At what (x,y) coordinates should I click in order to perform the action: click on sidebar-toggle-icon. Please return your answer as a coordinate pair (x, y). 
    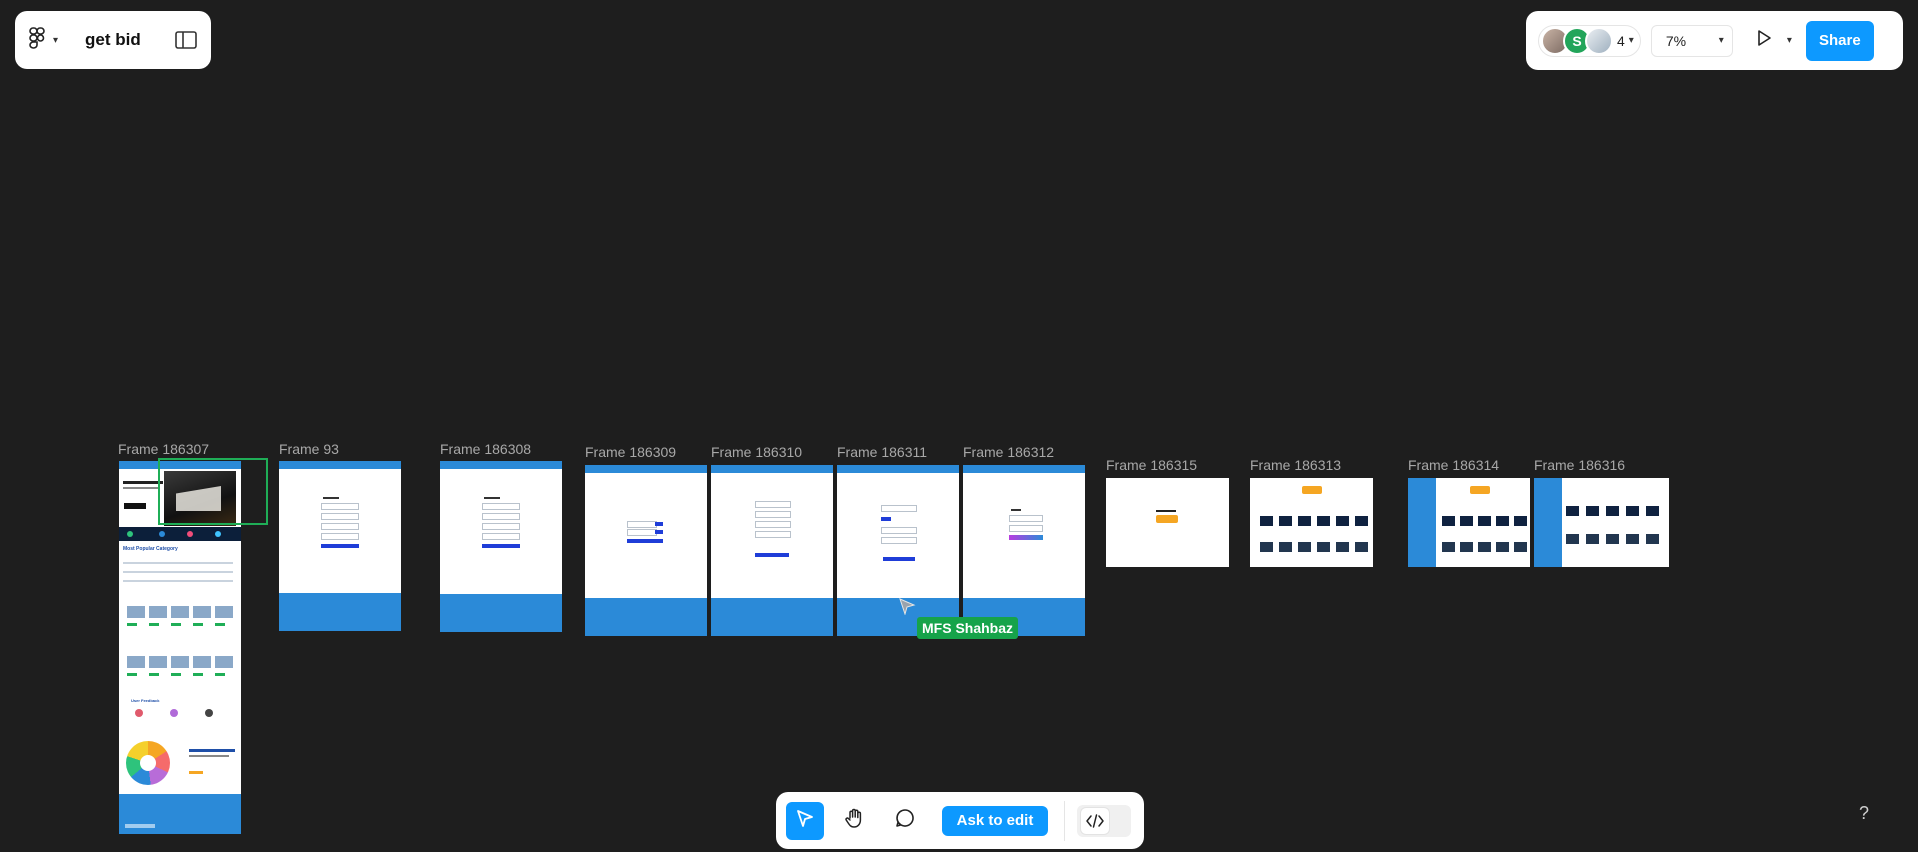
    Looking at the image, I should click on (186, 40).